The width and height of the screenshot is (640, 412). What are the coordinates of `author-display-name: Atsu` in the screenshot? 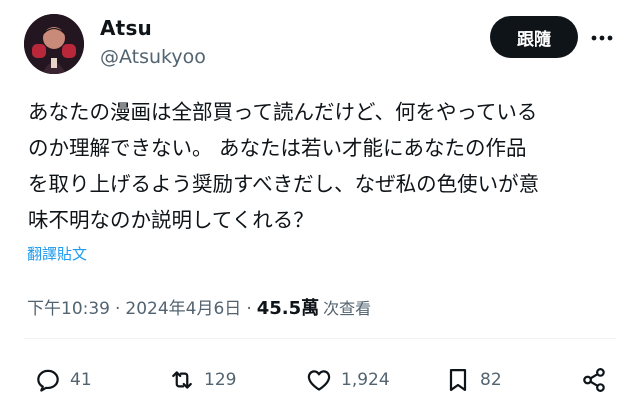 It's located at (126, 28).